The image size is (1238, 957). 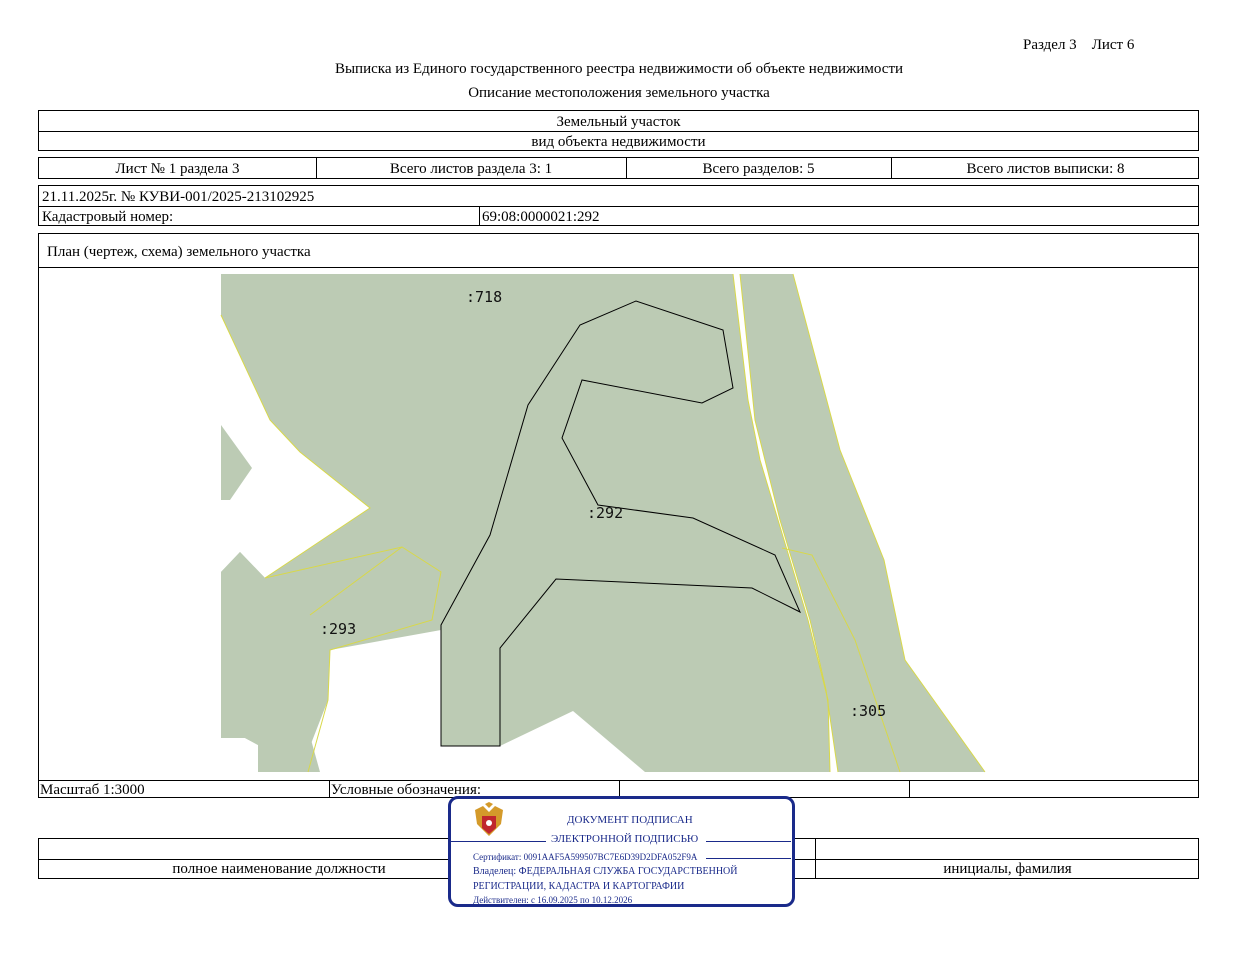 I want to click on parcel-area-small, so click(x=236, y=462).